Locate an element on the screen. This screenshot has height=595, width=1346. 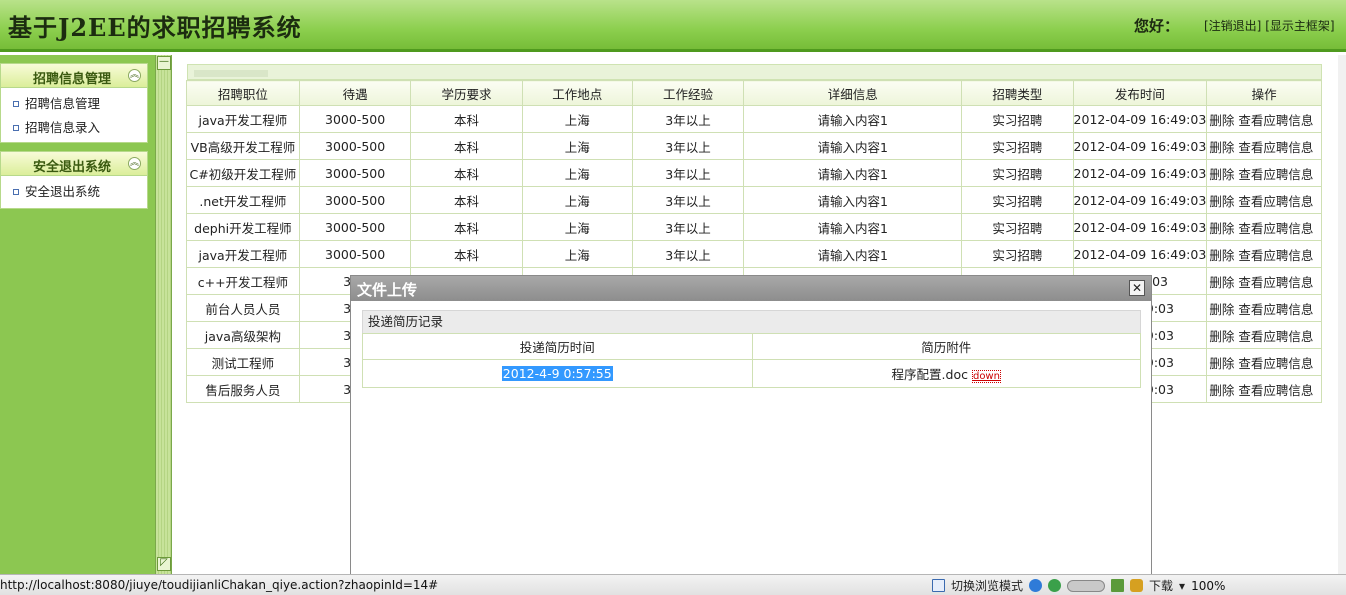
close-icon: ✕ is located at coordinates (1137, 288).